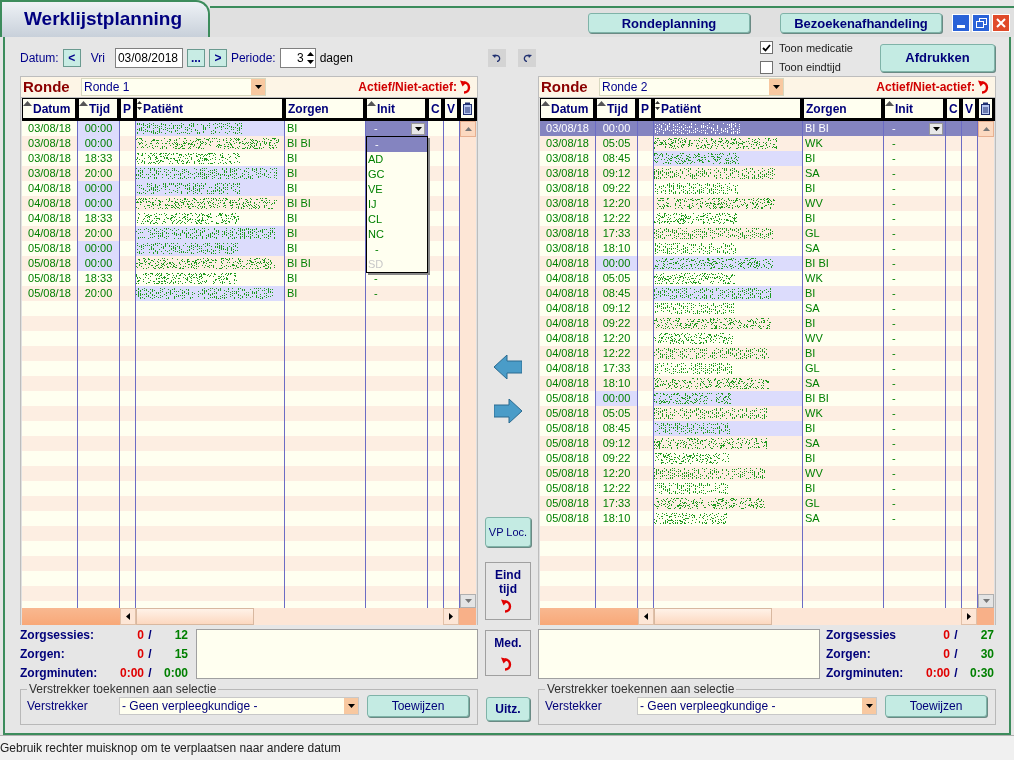 This screenshot has height=760, width=1014. Describe the element at coordinates (759, 308) in the screenshot. I see `table-row: 04/08/18 09:12 SA -` at that location.